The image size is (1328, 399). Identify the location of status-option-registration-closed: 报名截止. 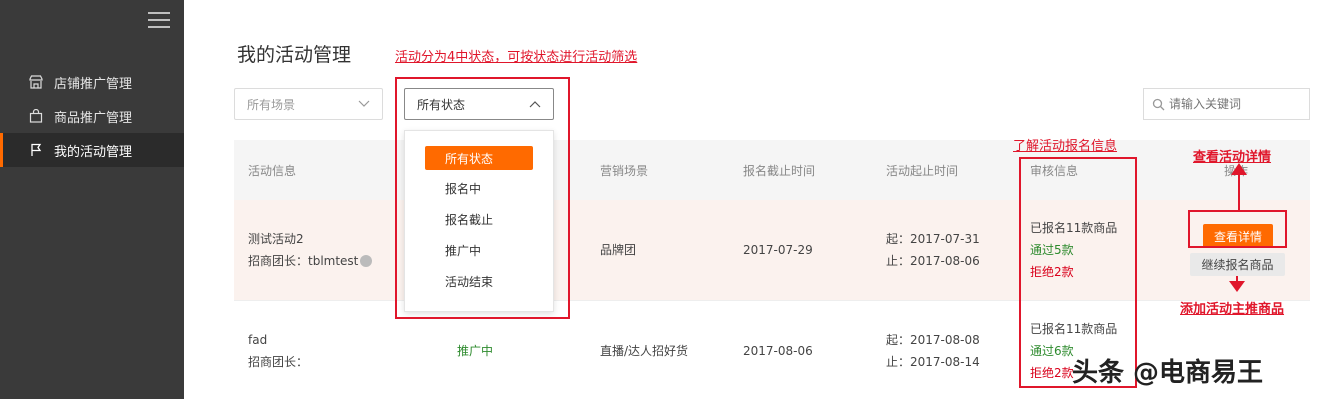
(479, 219).